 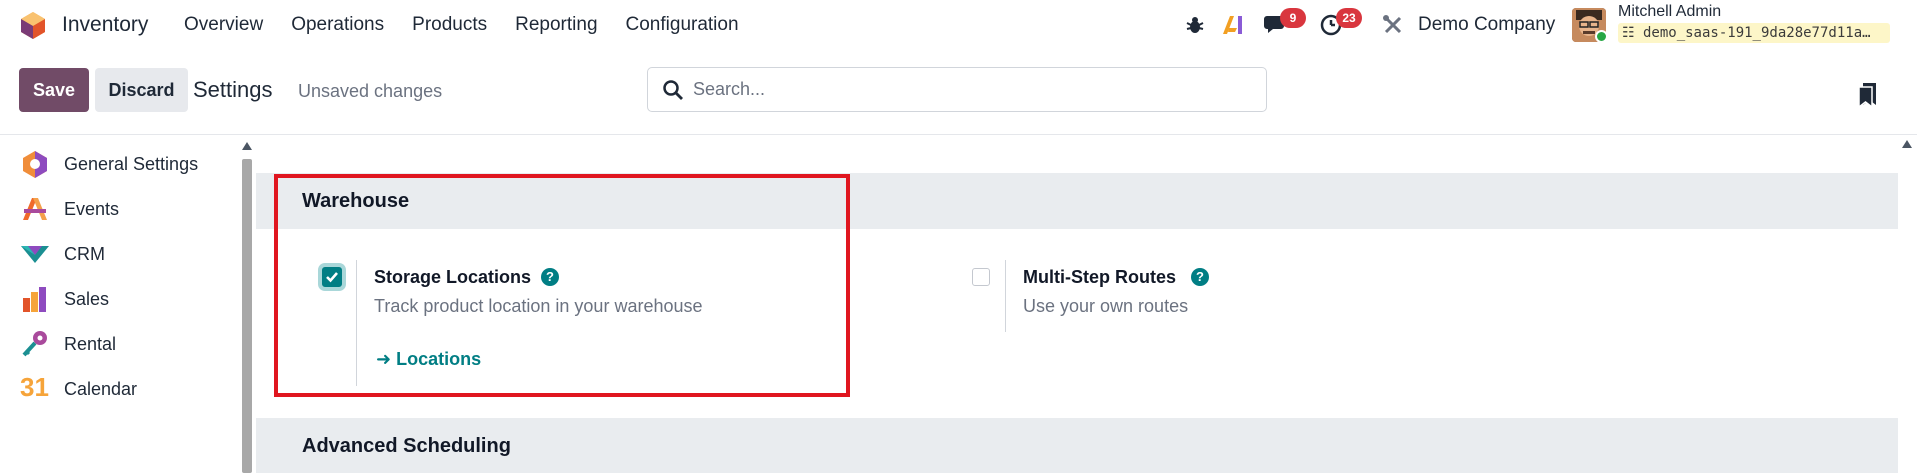 What do you see at coordinates (1632, 33) in the screenshot?
I see `database-icon: ☷` at bounding box center [1632, 33].